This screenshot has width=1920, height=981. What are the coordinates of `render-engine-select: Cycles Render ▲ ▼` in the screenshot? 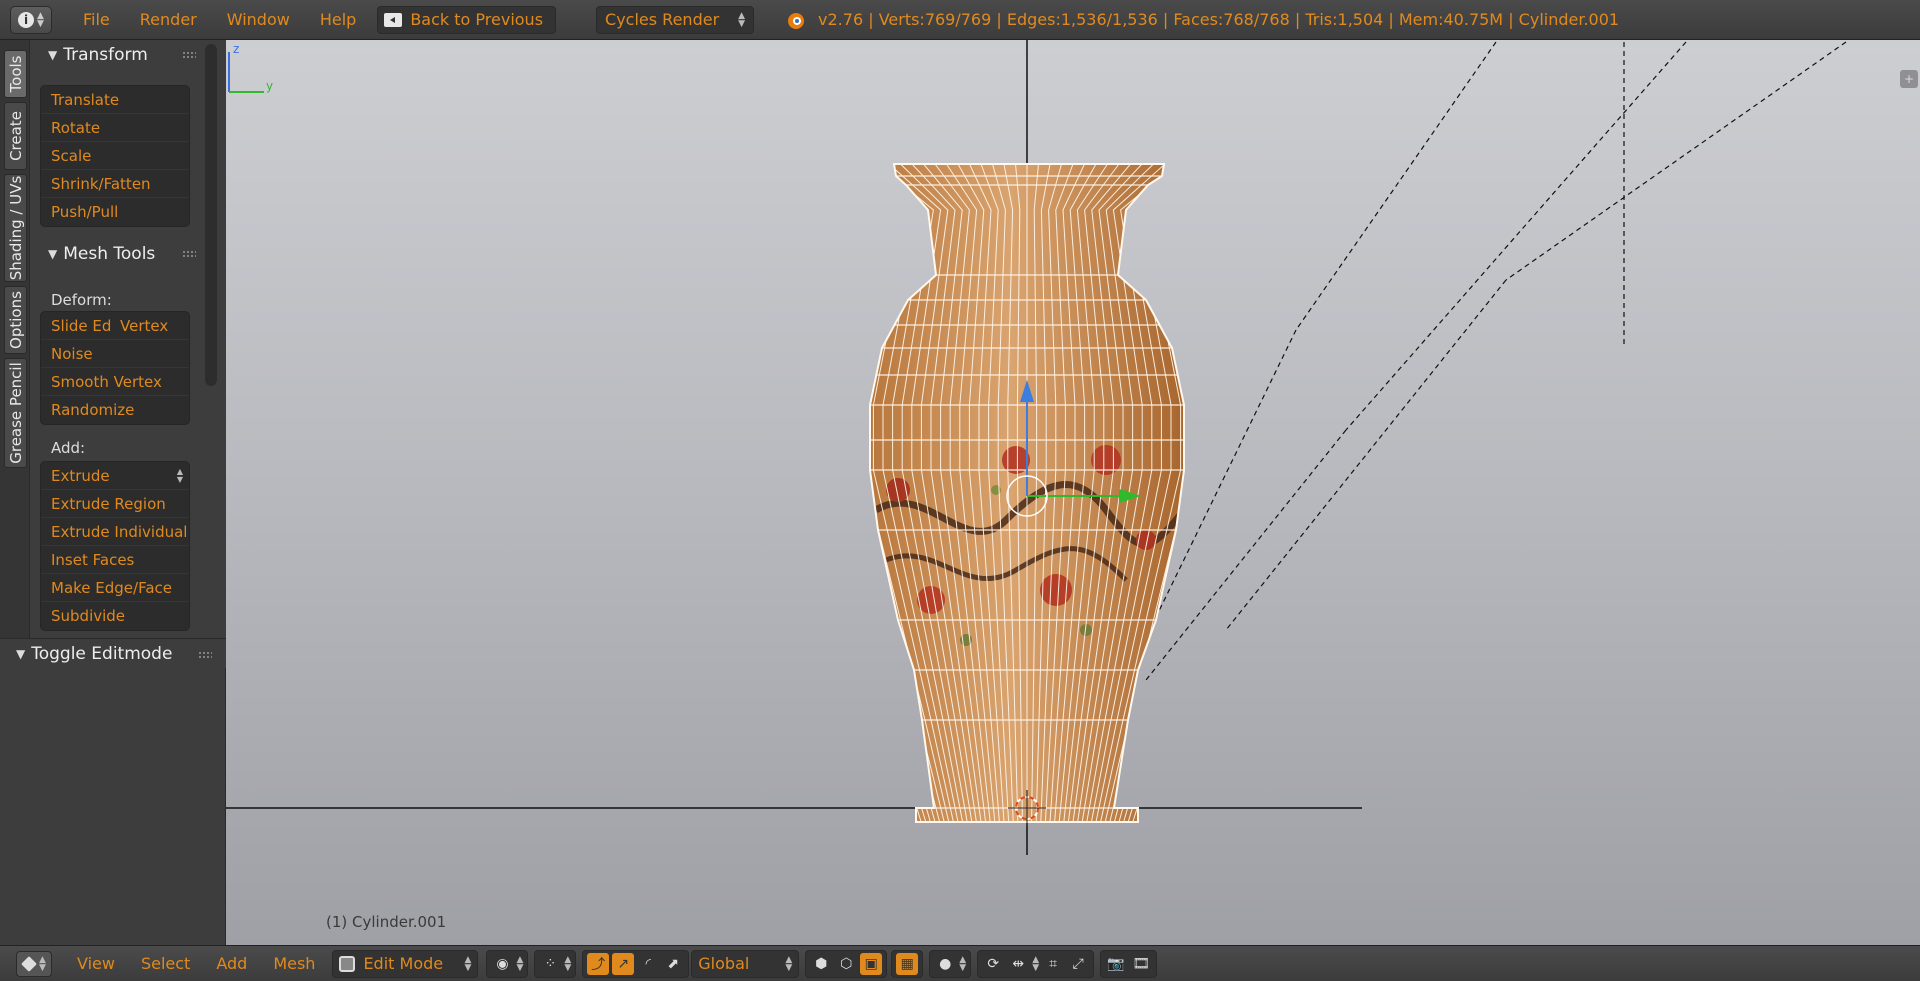 It's located at (675, 19).